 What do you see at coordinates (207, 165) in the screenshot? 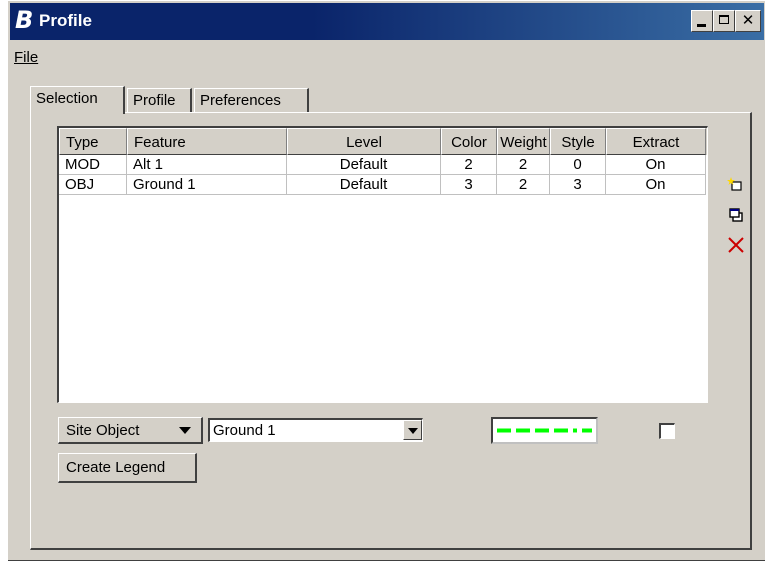
I see `cell-feature: Alt 1` at bounding box center [207, 165].